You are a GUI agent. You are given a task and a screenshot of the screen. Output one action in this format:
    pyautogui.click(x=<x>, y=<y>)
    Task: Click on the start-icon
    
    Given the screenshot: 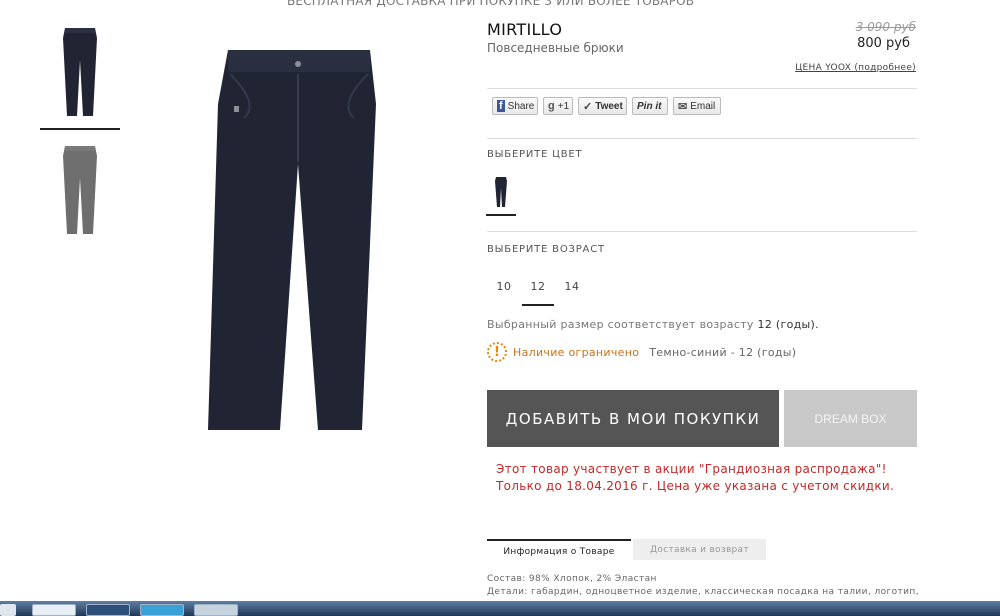 What is the action you would take?
    pyautogui.click(x=8, y=610)
    